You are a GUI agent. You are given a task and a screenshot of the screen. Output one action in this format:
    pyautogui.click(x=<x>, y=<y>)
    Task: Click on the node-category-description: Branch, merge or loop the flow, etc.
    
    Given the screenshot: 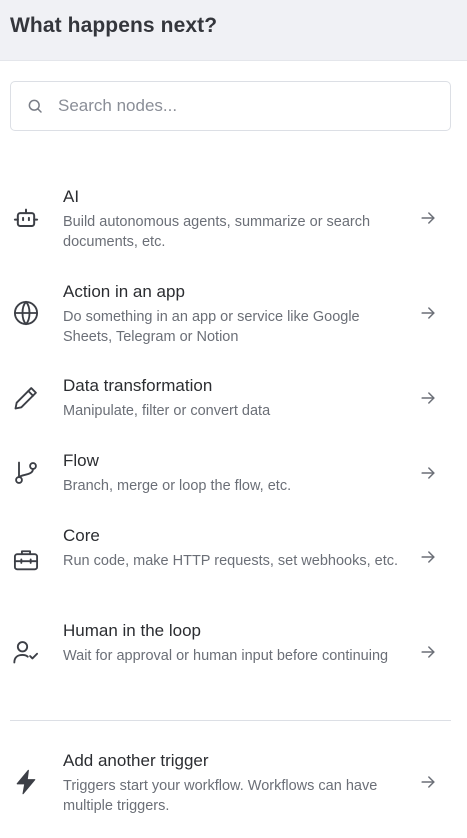 What is the action you would take?
    pyautogui.click(x=177, y=486)
    